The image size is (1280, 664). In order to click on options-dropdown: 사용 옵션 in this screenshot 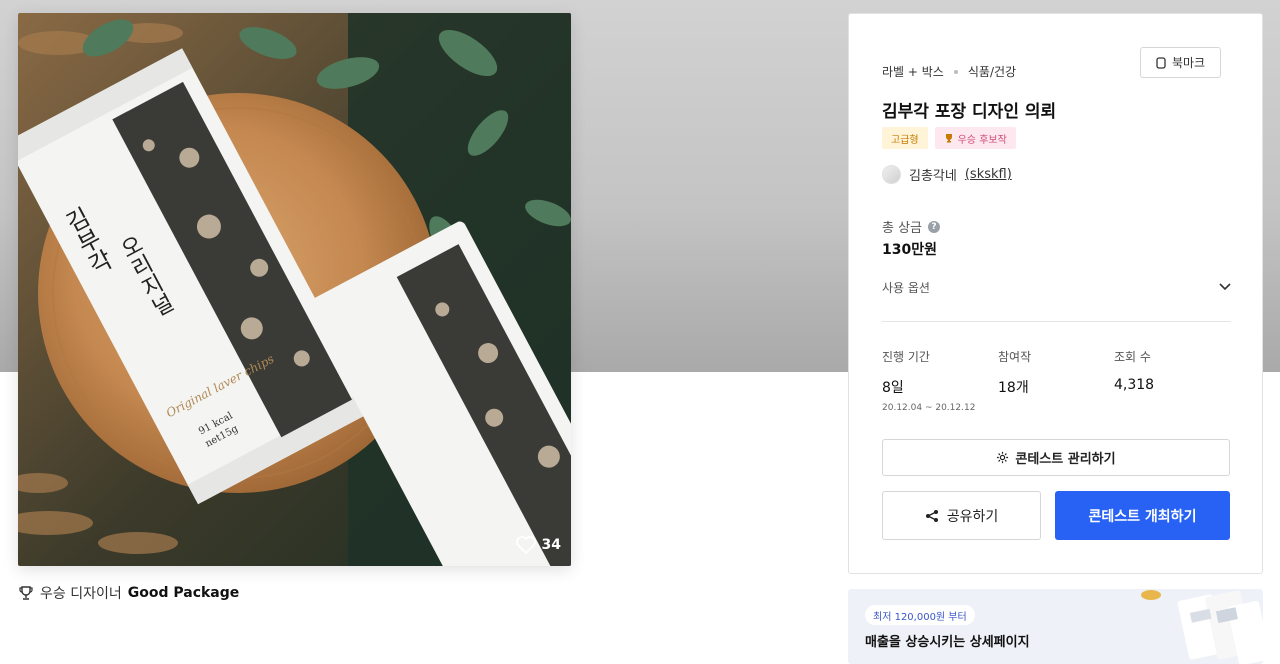, I will do `click(1056, 287)`.